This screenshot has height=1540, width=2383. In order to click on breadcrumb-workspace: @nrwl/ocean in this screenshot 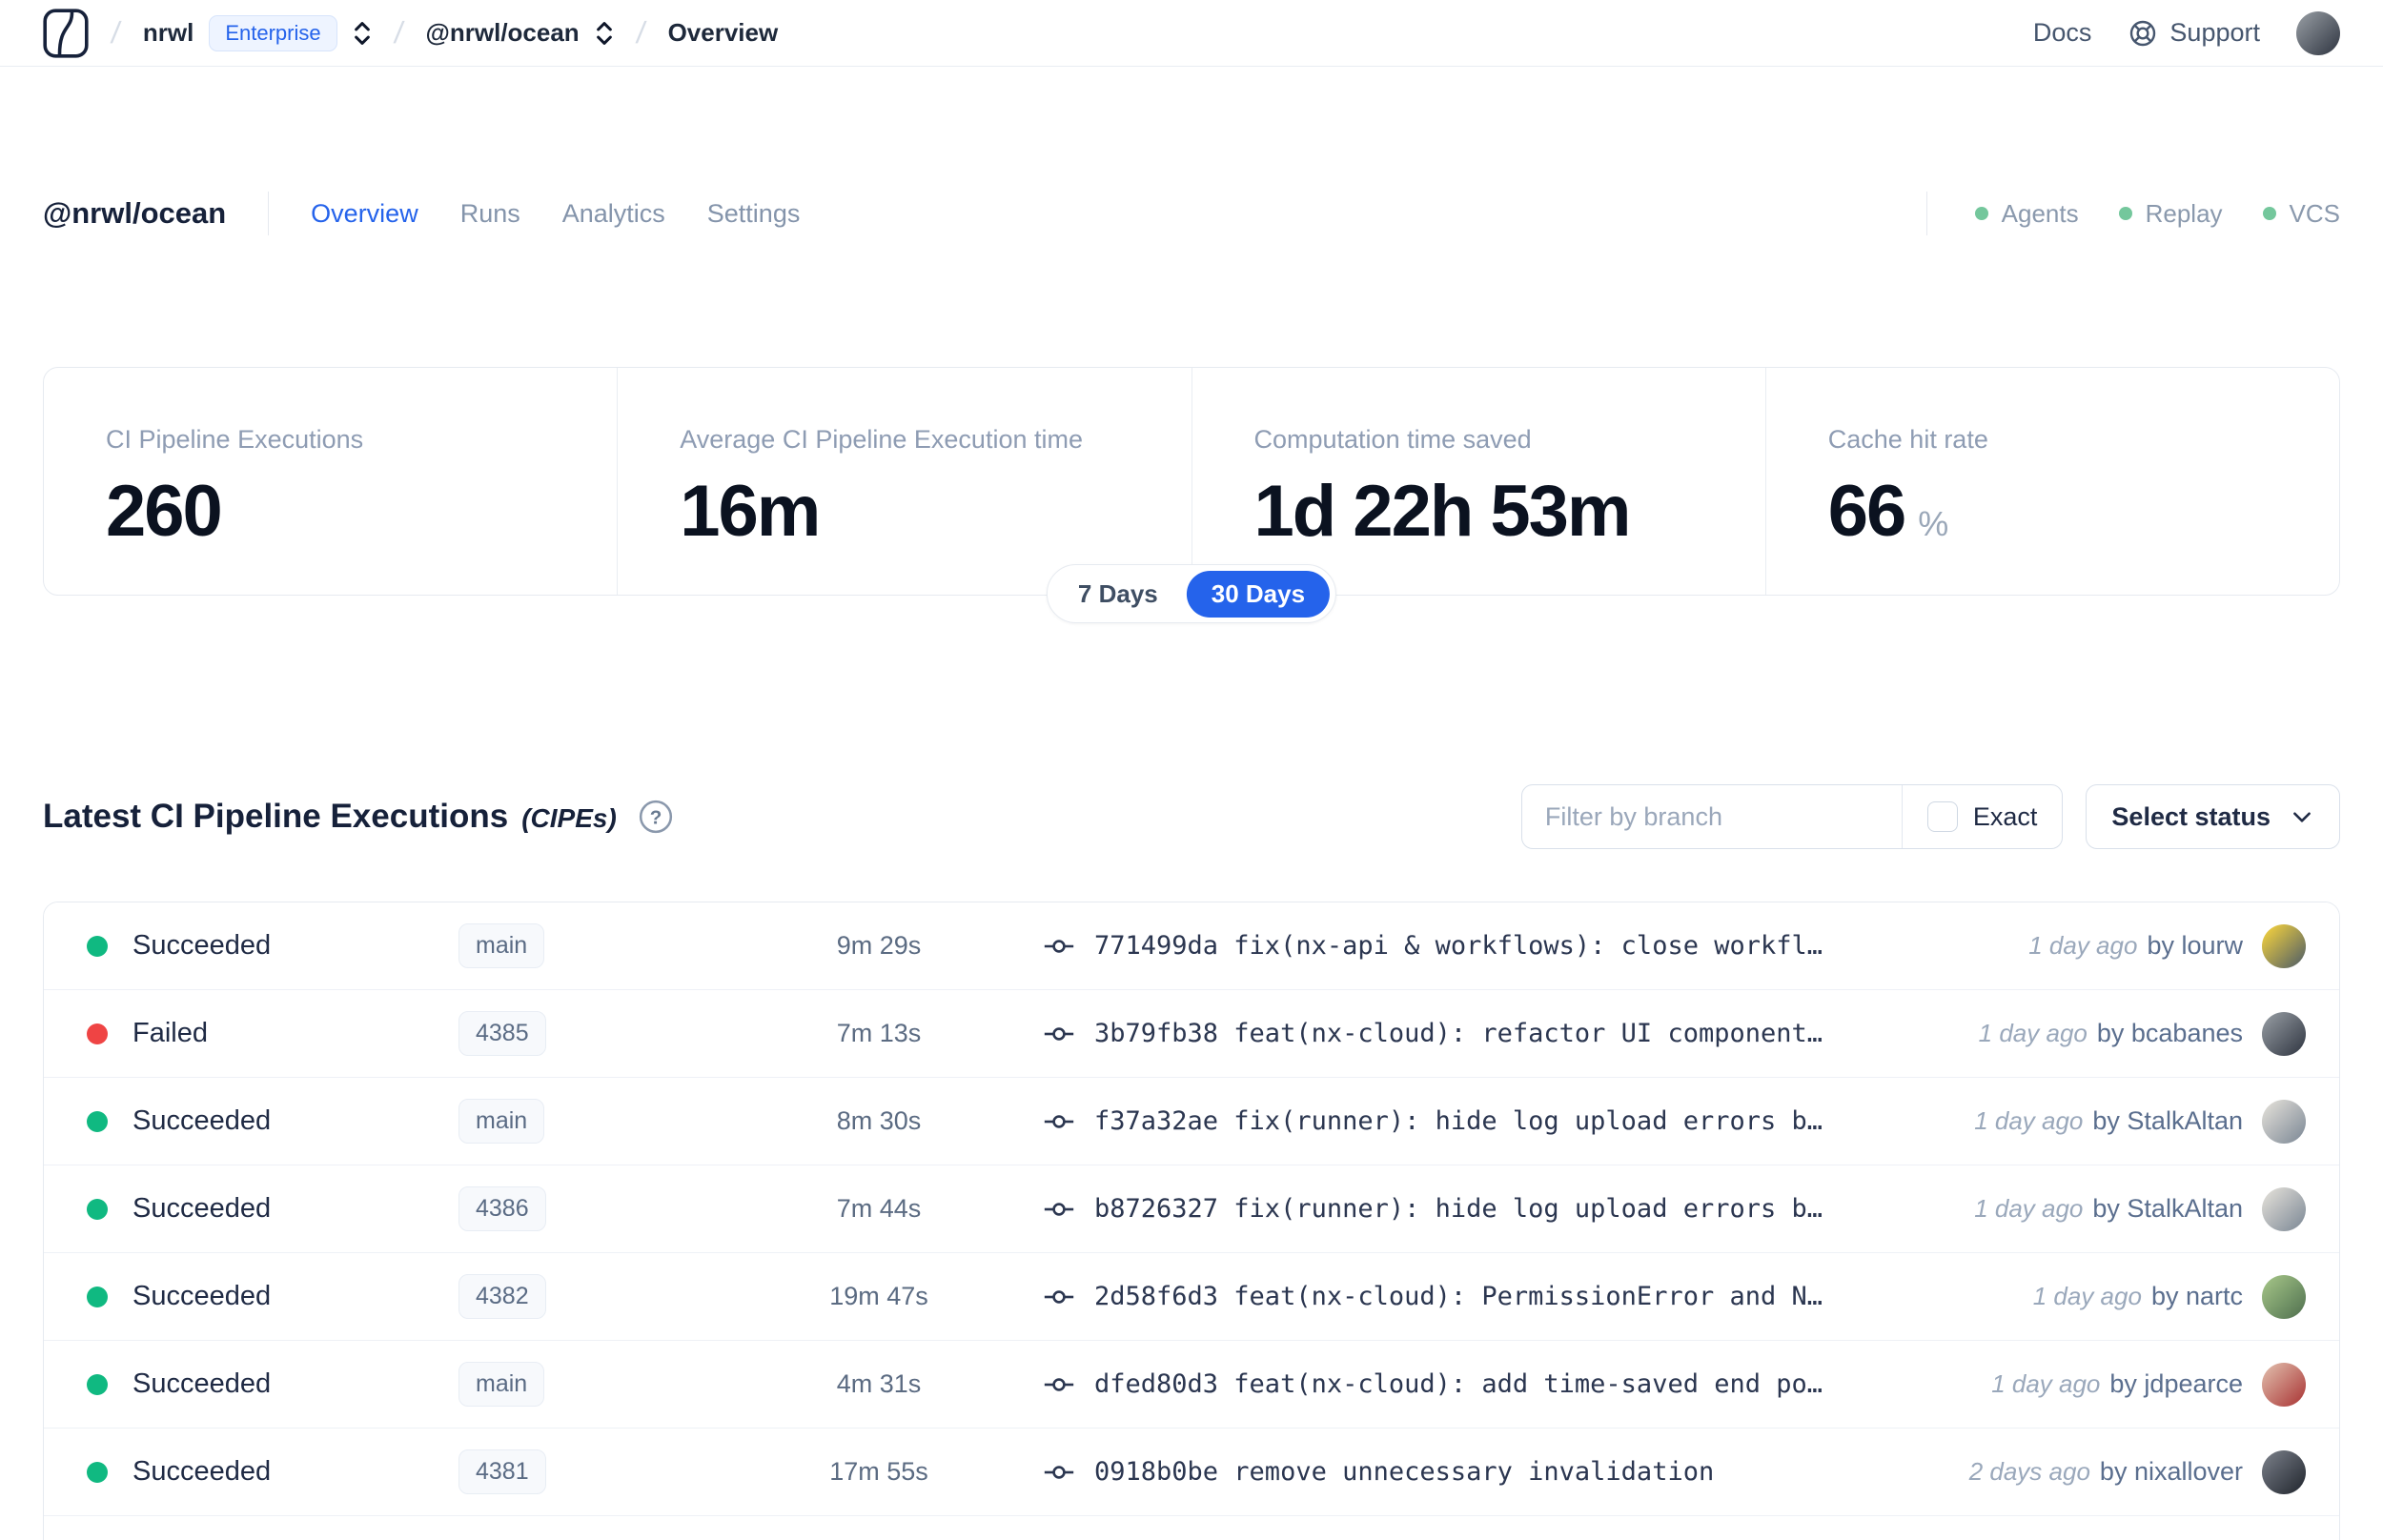, I will do `click(503, 33)`.